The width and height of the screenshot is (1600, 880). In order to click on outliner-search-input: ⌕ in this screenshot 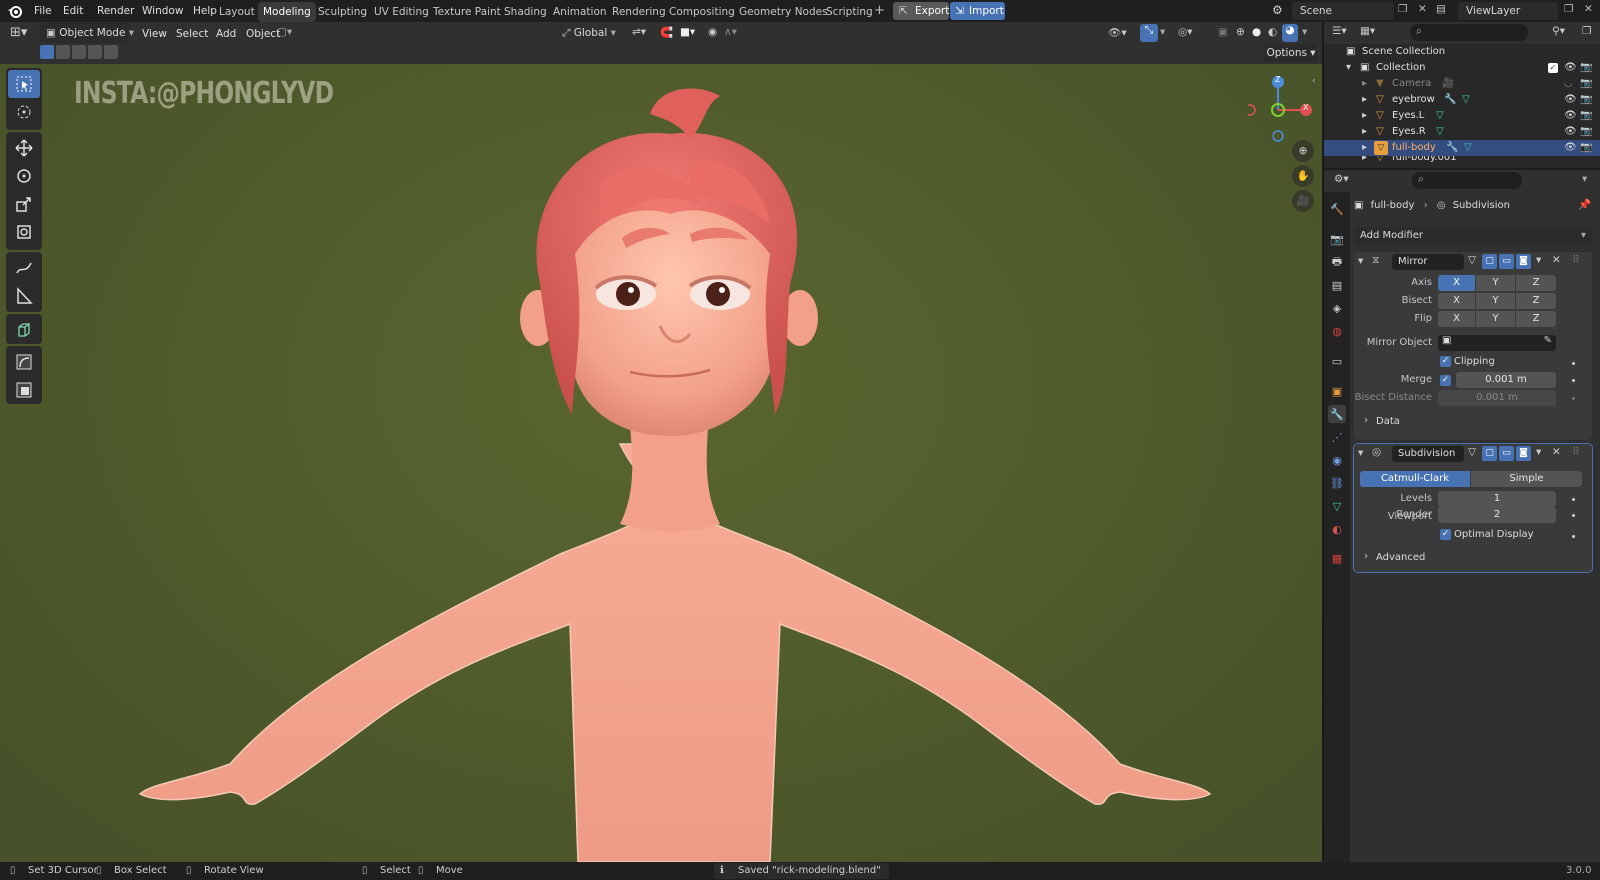, I will do `click(1469, 32)`.